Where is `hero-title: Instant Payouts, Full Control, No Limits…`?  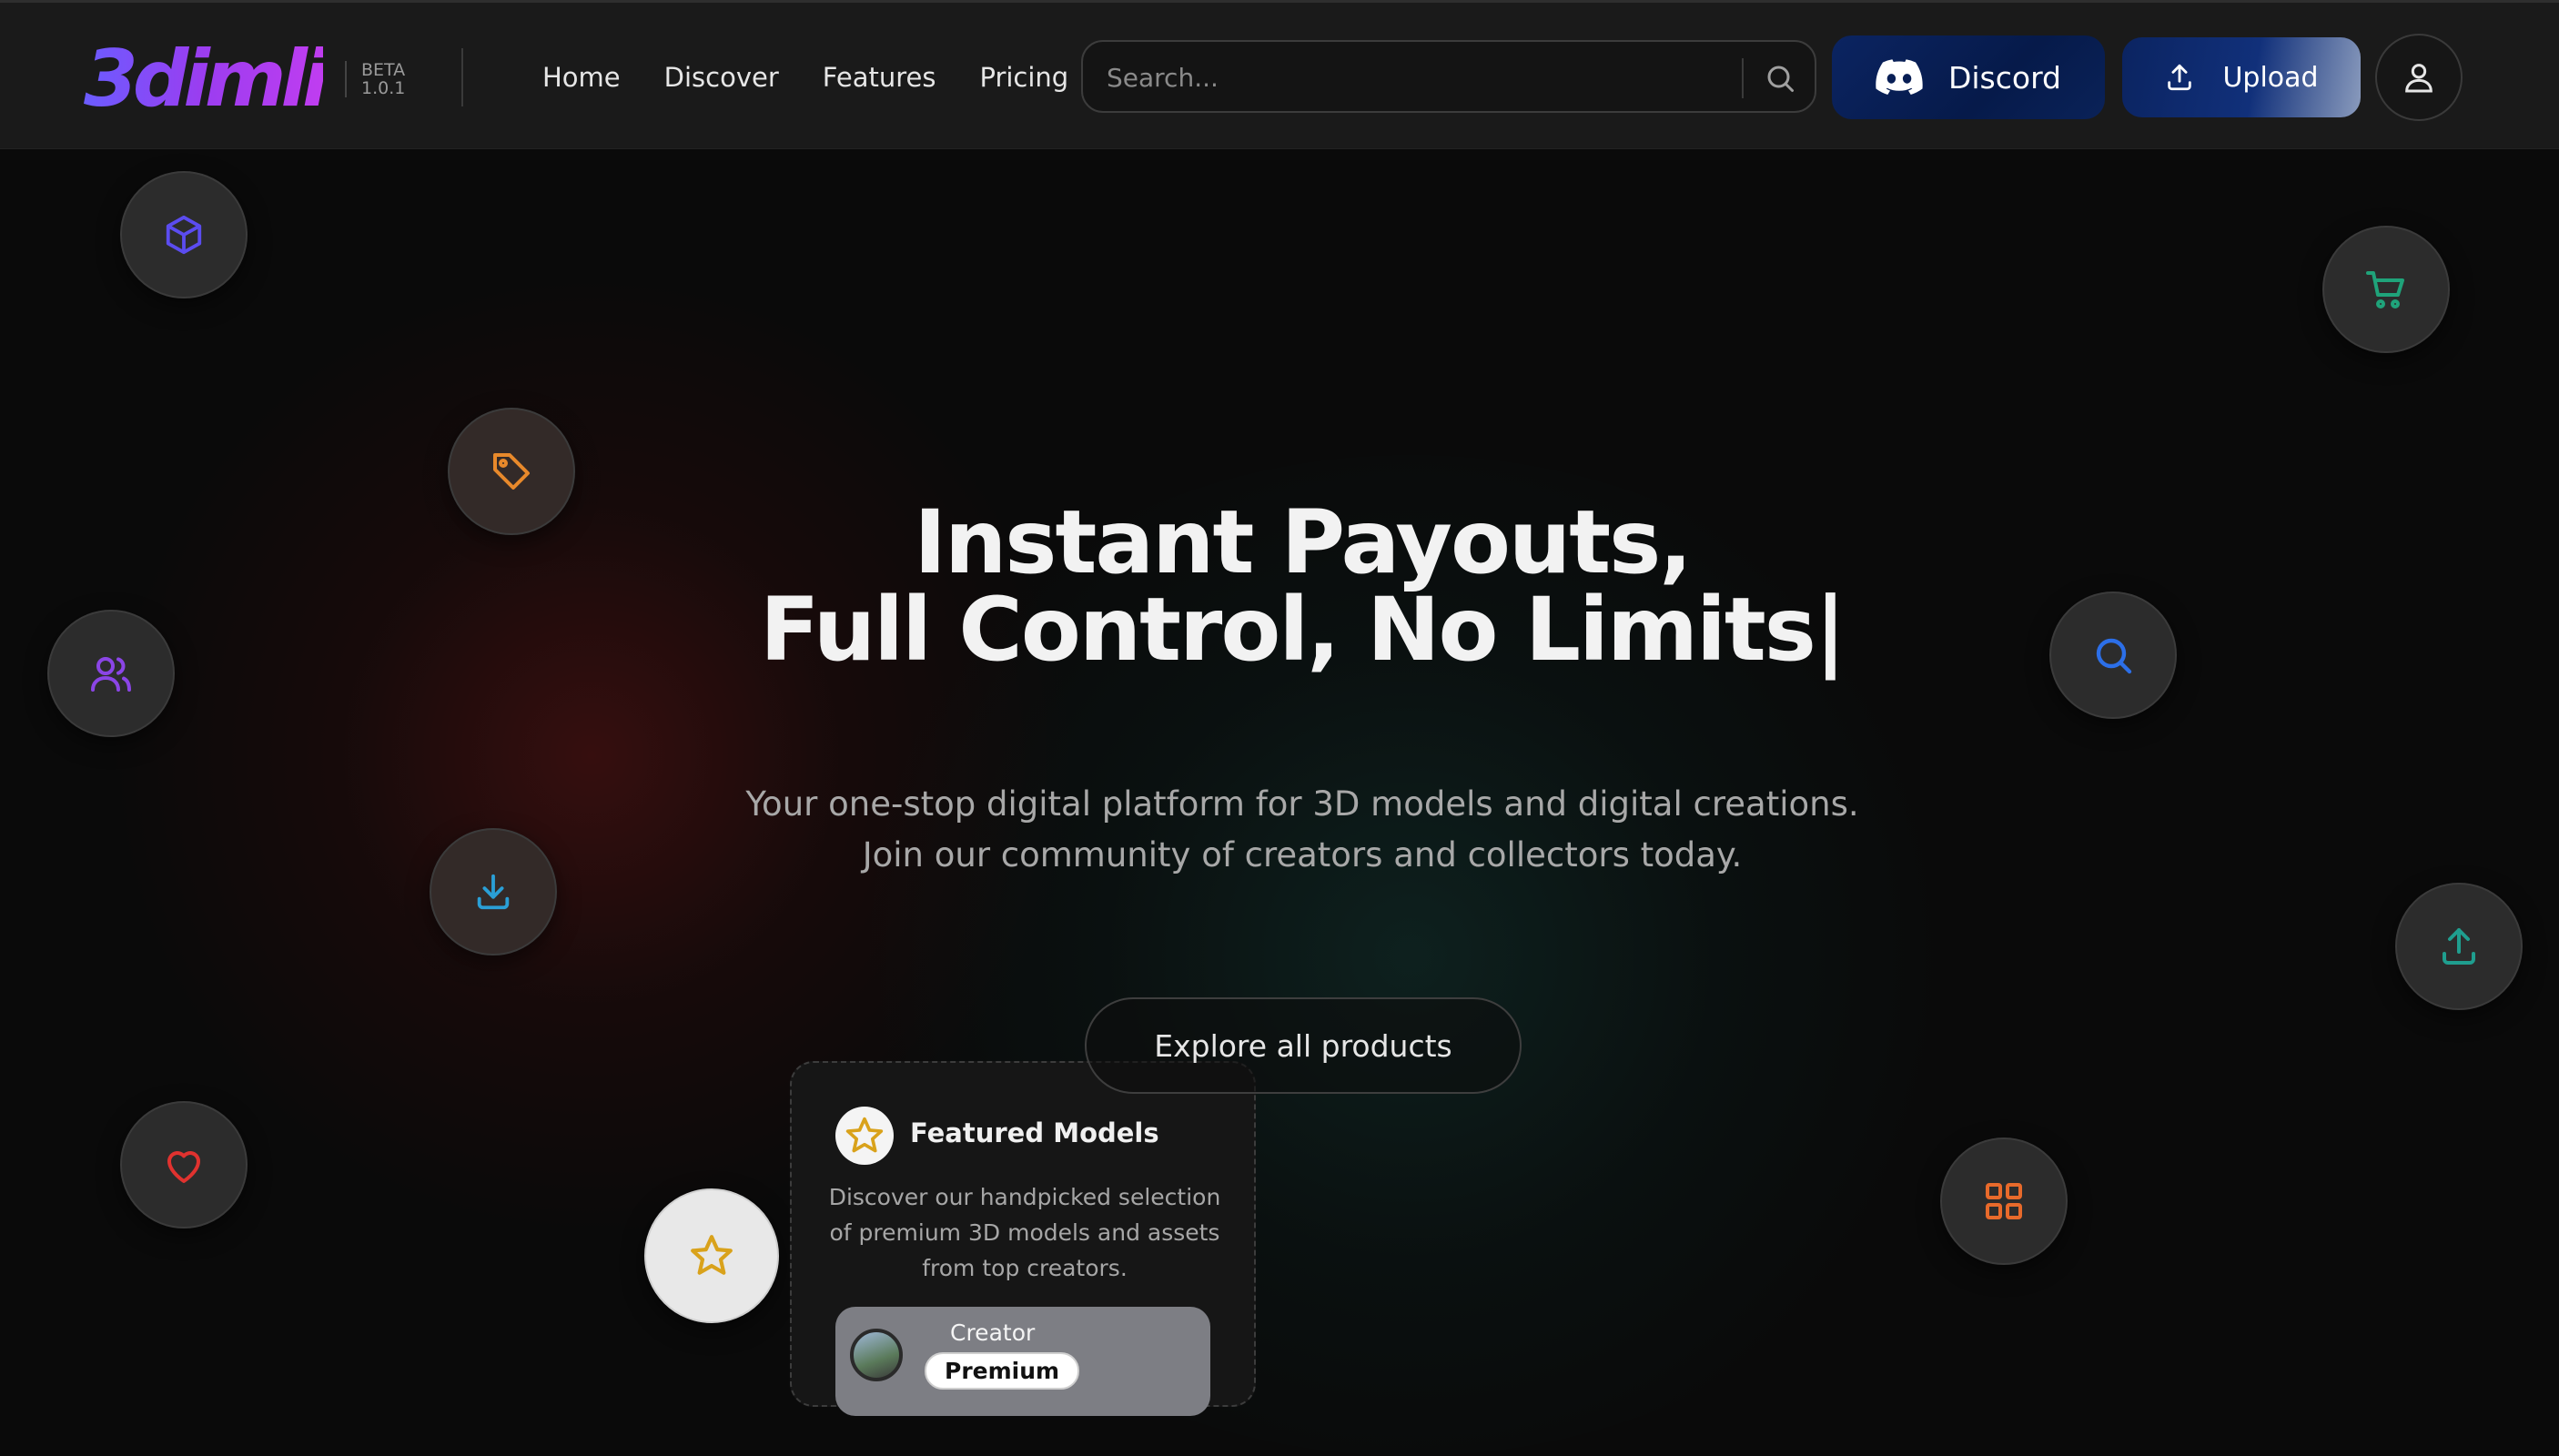 hero-title: Instant Payouts, Full Control, No Limits… is located at coordinates (1302, 586).